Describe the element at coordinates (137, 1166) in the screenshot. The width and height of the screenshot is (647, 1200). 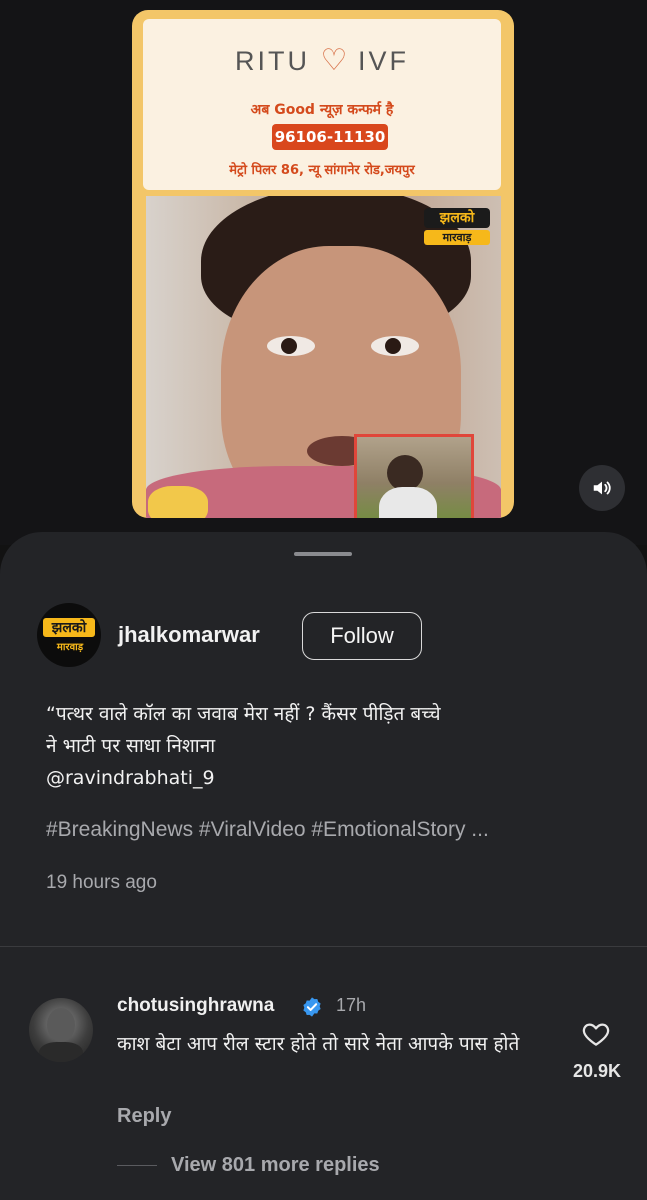
I see `replies-indent-line` at that location.